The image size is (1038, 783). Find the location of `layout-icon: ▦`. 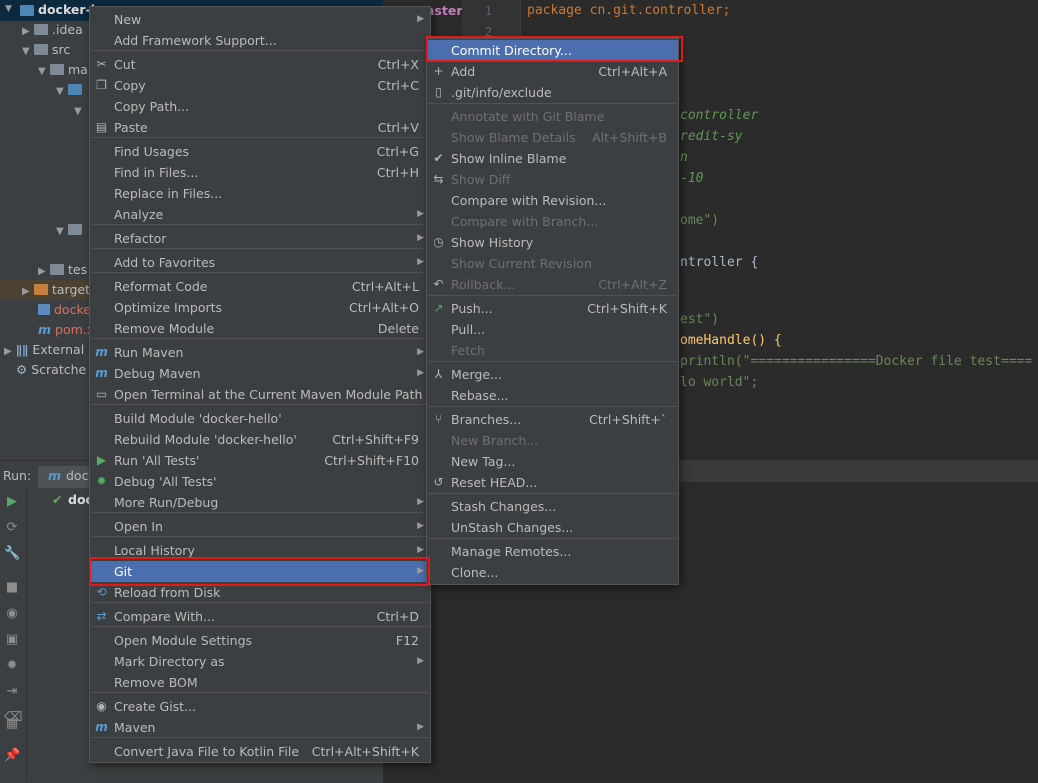

layout-icon: ▦ is located at coordinates (12, 724).